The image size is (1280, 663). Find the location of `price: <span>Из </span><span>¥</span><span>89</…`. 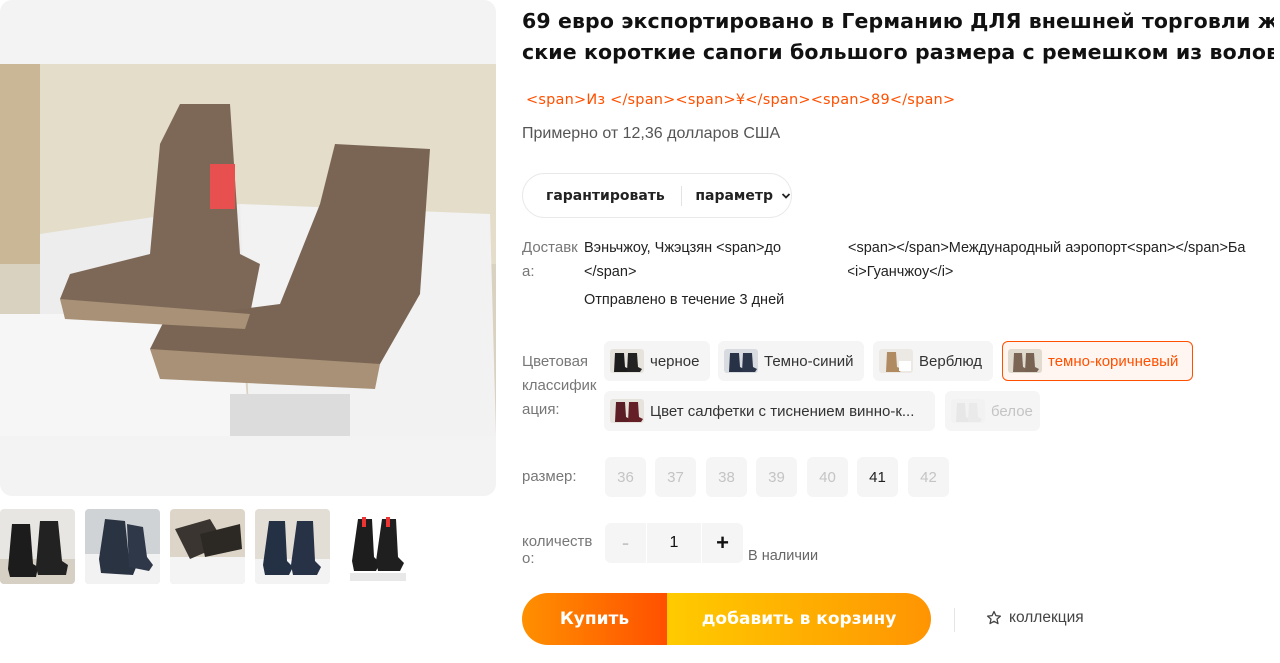

price: <span>Из </span><span>¥</span><span>89</… is located at coordinates (741, 100).